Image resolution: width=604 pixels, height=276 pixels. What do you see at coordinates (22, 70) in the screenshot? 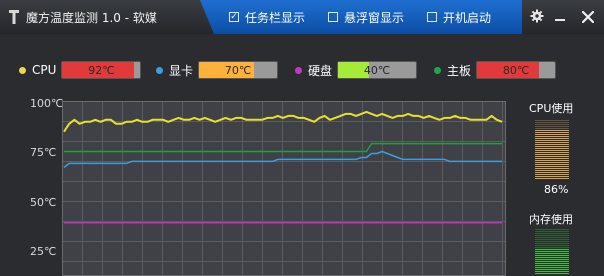
I see `cpu-dot` at bounding box center [22, 70].